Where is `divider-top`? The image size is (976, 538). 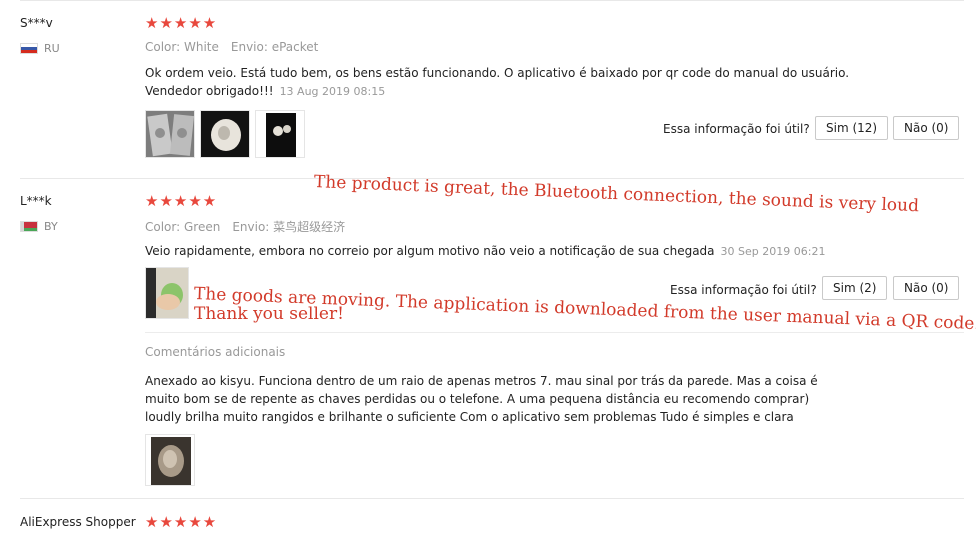 divider-top is located at coordinates (492, 0).